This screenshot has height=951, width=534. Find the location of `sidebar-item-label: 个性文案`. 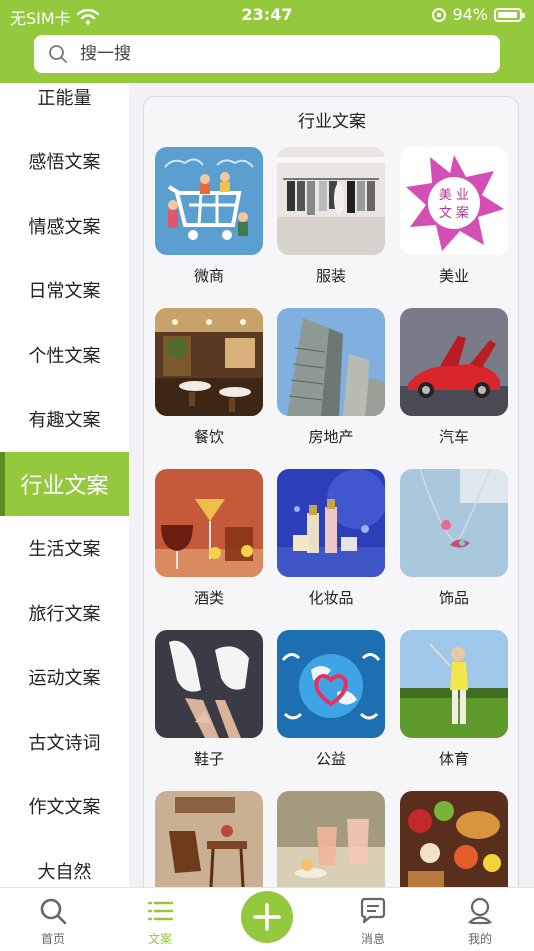

sidebar-item-label: 个性文案 is located at coordinates (64, 356).